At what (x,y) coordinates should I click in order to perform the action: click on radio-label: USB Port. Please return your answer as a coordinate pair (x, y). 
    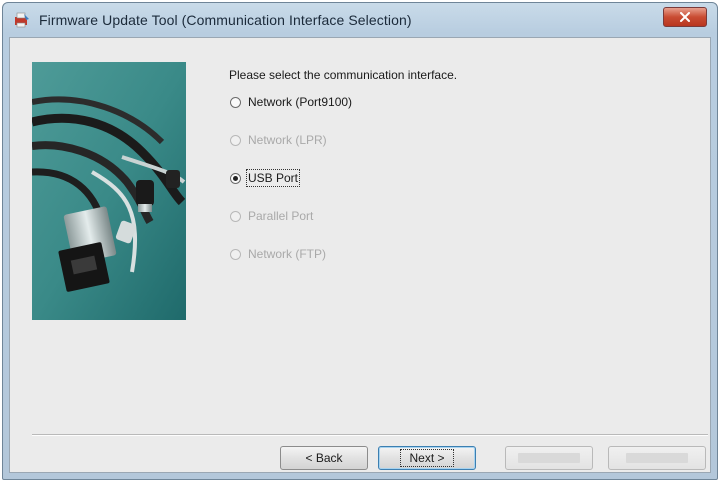
    Looking at the image, I should click on (273, 178).